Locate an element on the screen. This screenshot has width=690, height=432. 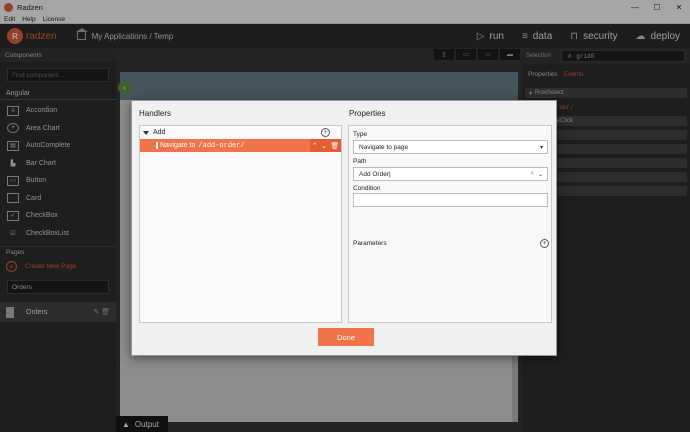
event-name: Add is located at coordinates (159, 132).